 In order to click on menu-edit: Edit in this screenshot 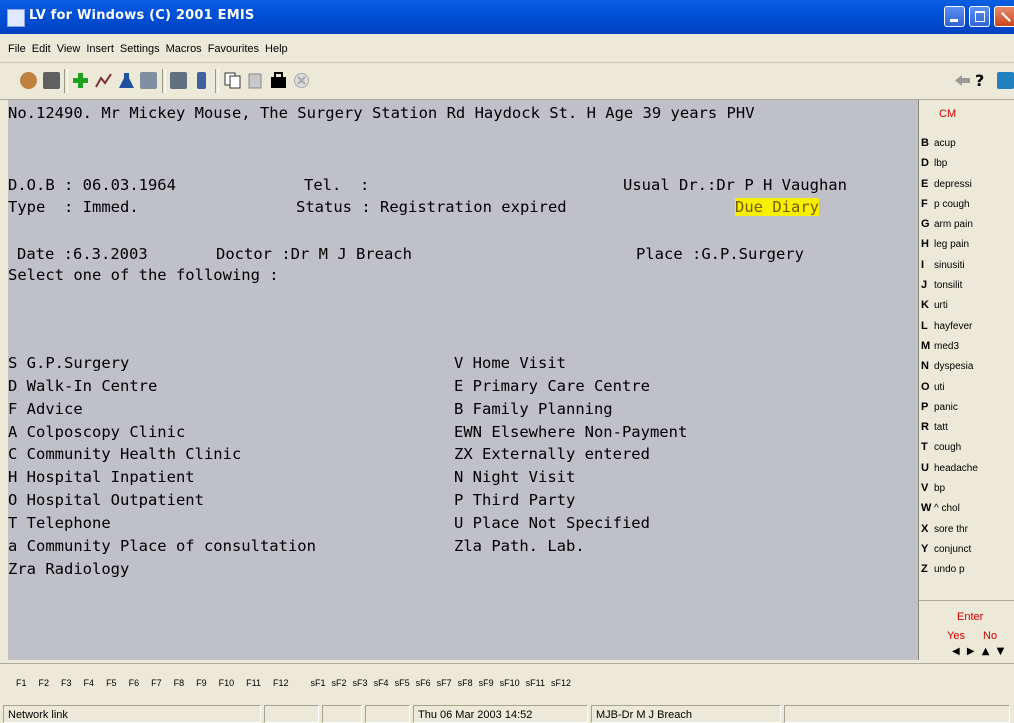, I will do `click(41, 44)`.